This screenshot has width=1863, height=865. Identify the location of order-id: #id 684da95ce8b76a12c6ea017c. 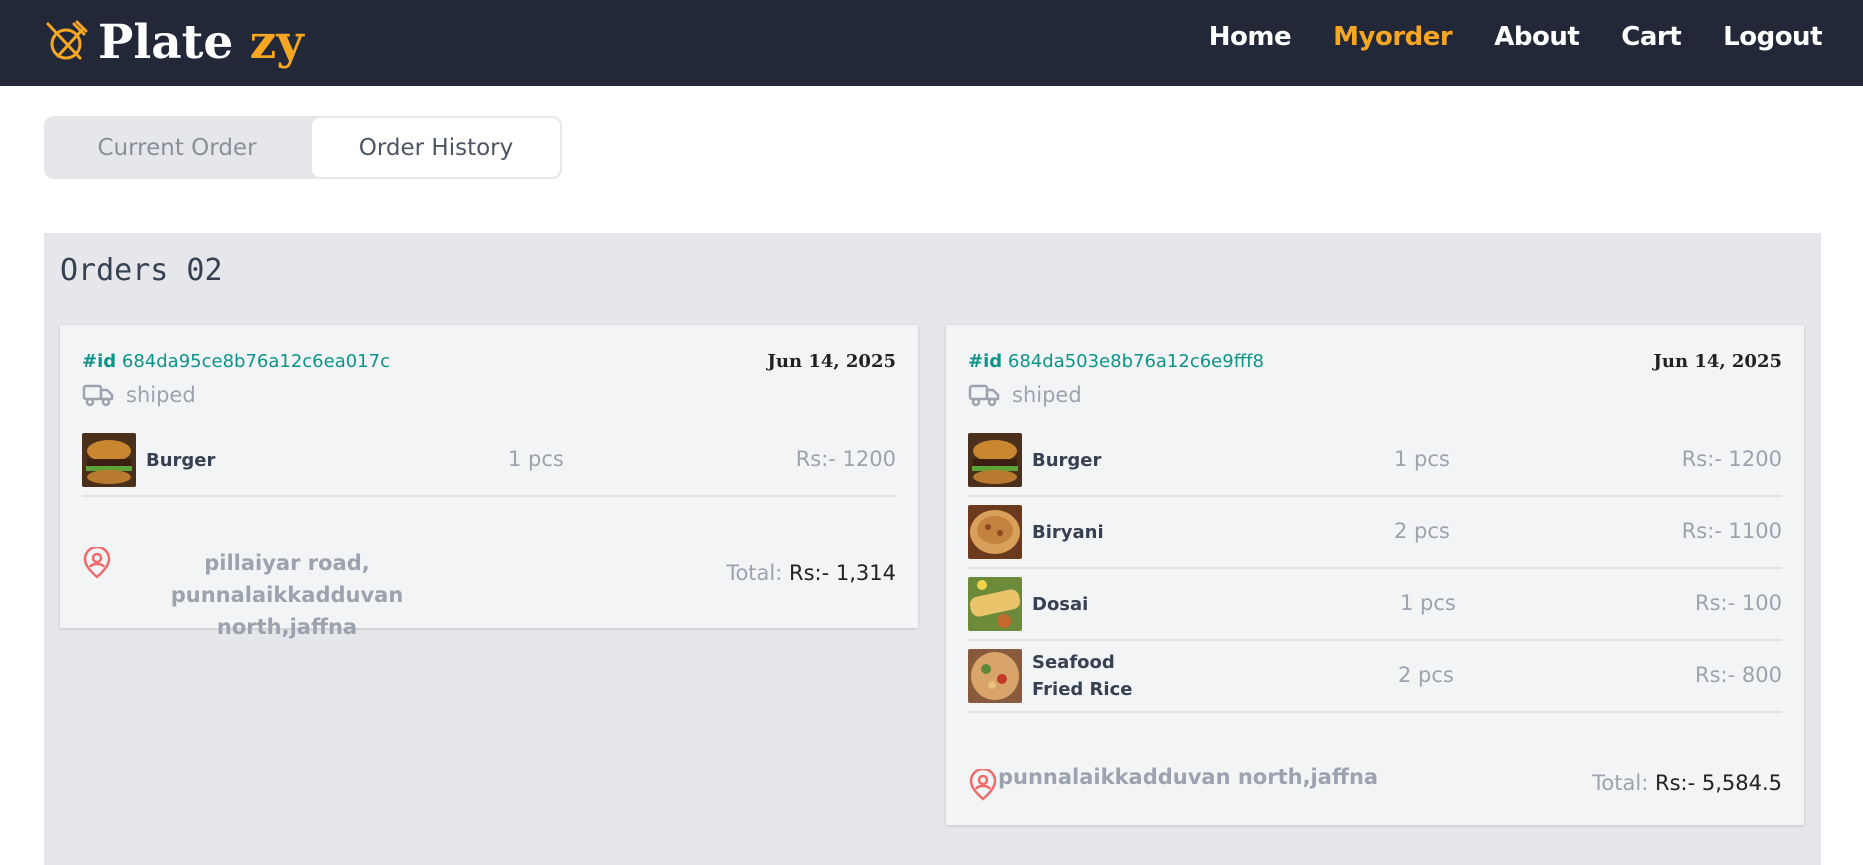
(236, 361).